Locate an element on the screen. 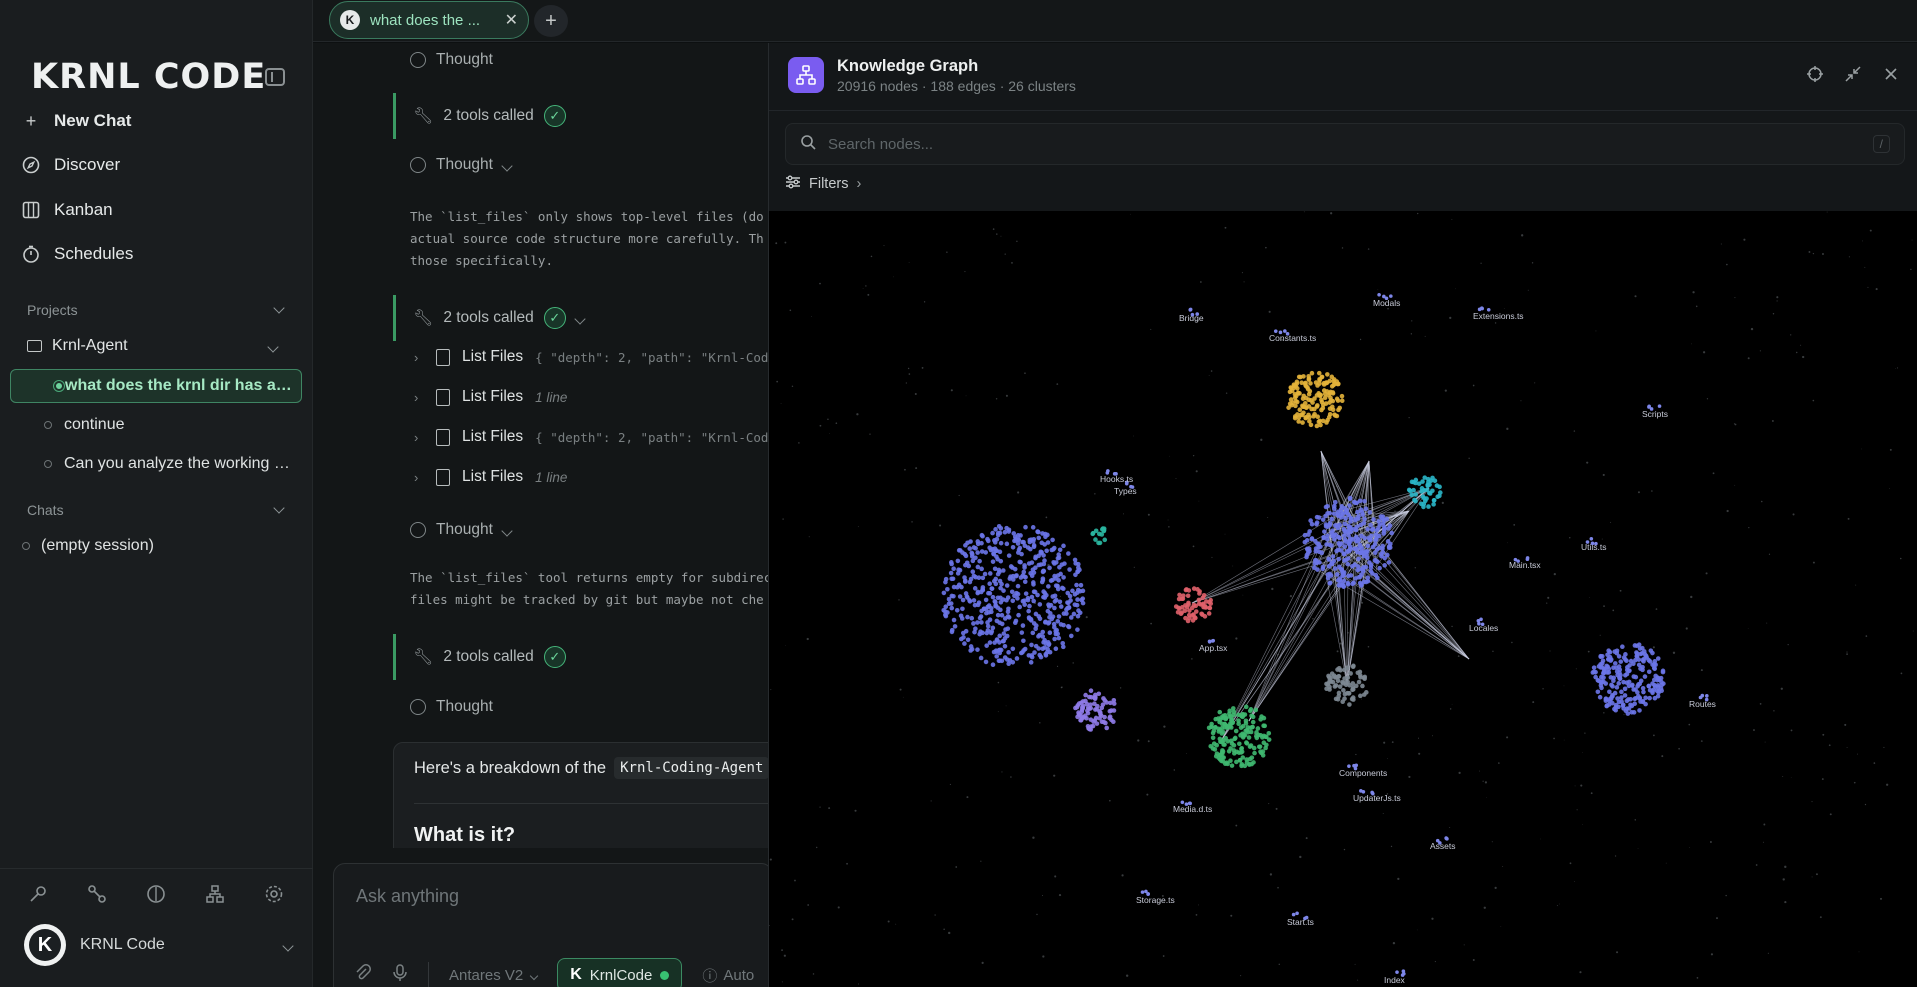 The height and width of the screenshot is (987, 1917). close-icon is located at coordinates (1891, 76).